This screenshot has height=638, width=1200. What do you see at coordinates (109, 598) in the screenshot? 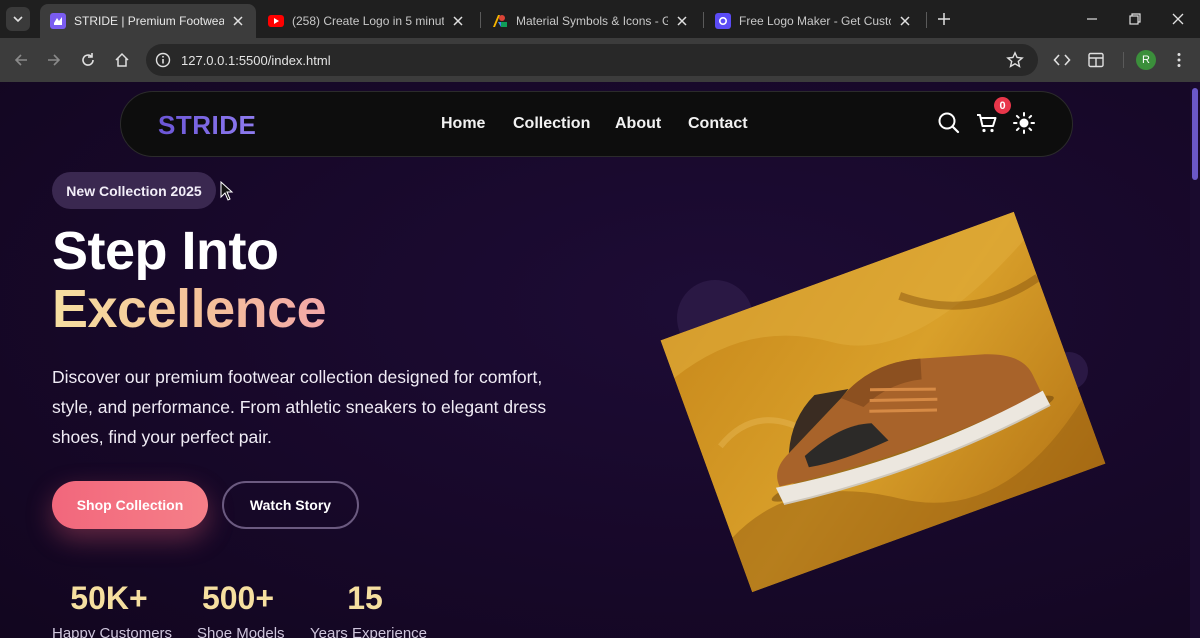
I see `stat-value: 50K+` at bounding box center [109, 598].